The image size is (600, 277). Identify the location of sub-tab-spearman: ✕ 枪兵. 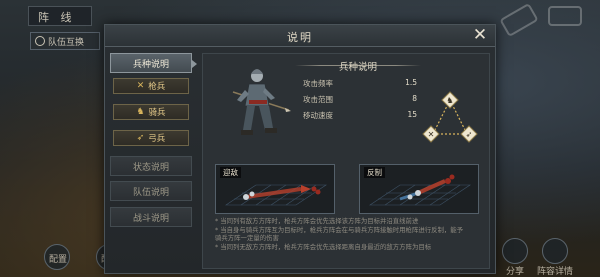
(151, 86).